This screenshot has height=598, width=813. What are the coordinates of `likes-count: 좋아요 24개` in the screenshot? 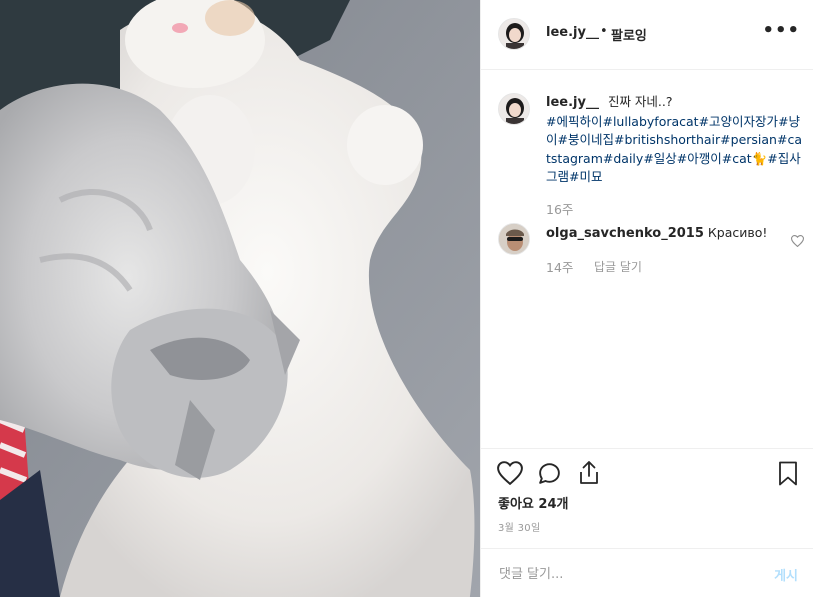 It's located at (533, 502).